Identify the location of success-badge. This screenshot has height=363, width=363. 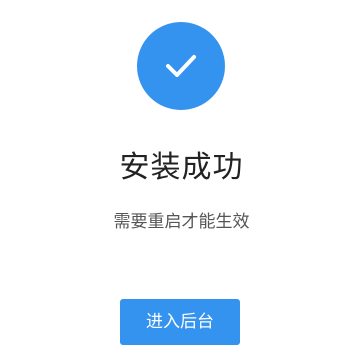
(181, 66).